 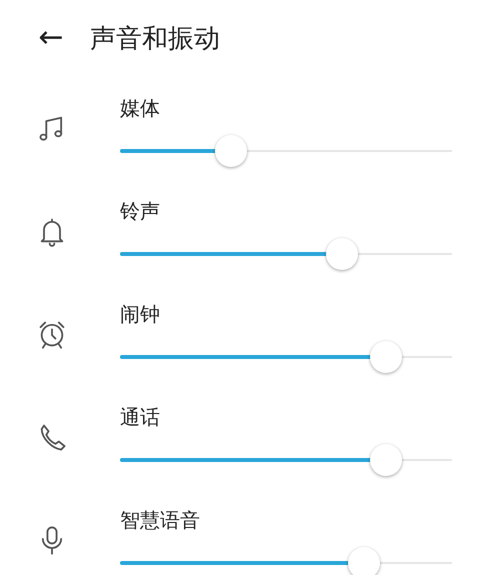 What do you see at coordinates (140, 108) in the screenshot?
I see `volume-label: 媒体` at bounding box center [140, 108].